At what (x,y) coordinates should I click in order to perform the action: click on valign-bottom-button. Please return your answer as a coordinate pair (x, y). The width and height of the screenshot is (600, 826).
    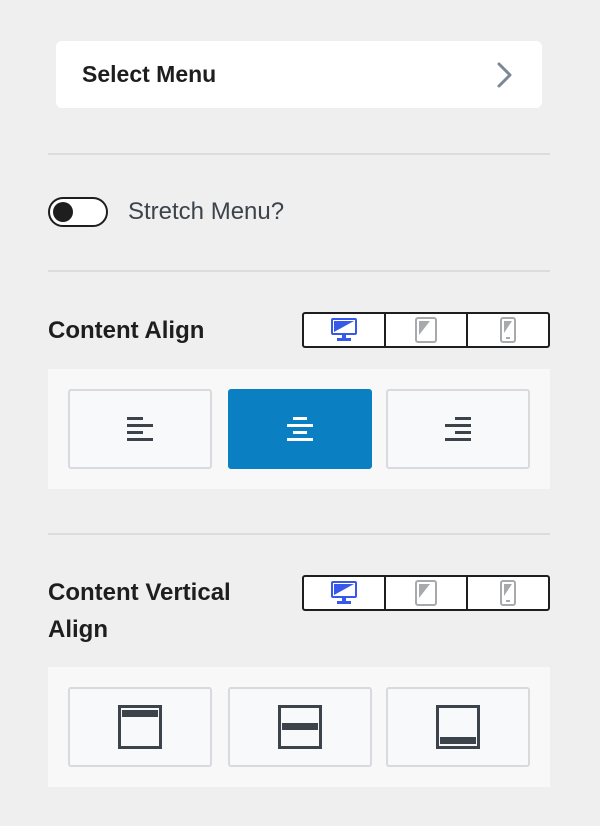
    Looking at the image, I should click on (458, 727).